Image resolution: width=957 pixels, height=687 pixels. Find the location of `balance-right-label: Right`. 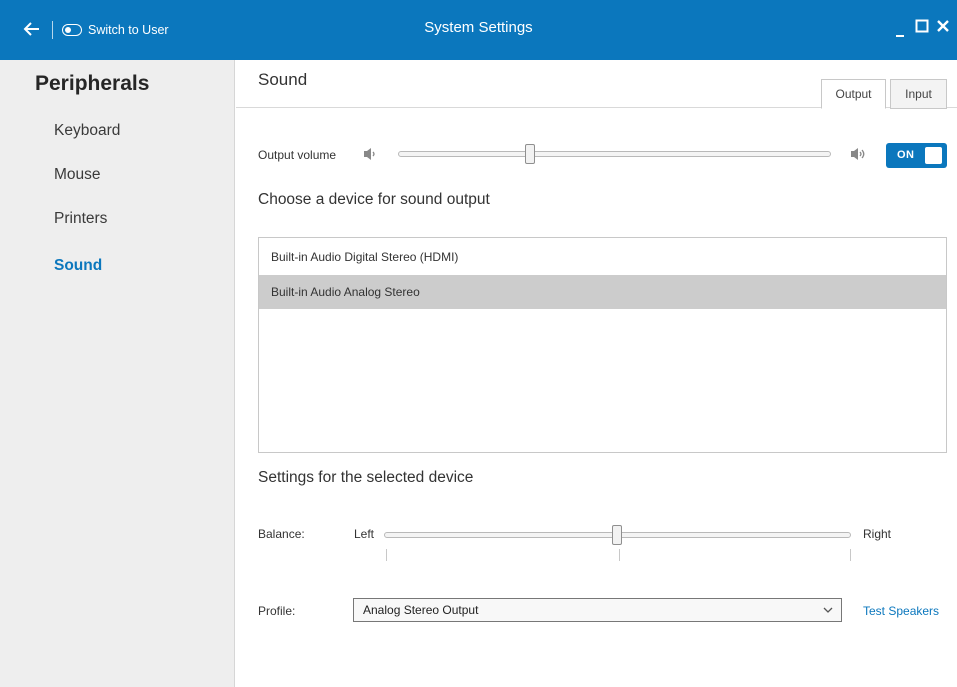

balance-right-label: Right is located at coordinates (877, 534).